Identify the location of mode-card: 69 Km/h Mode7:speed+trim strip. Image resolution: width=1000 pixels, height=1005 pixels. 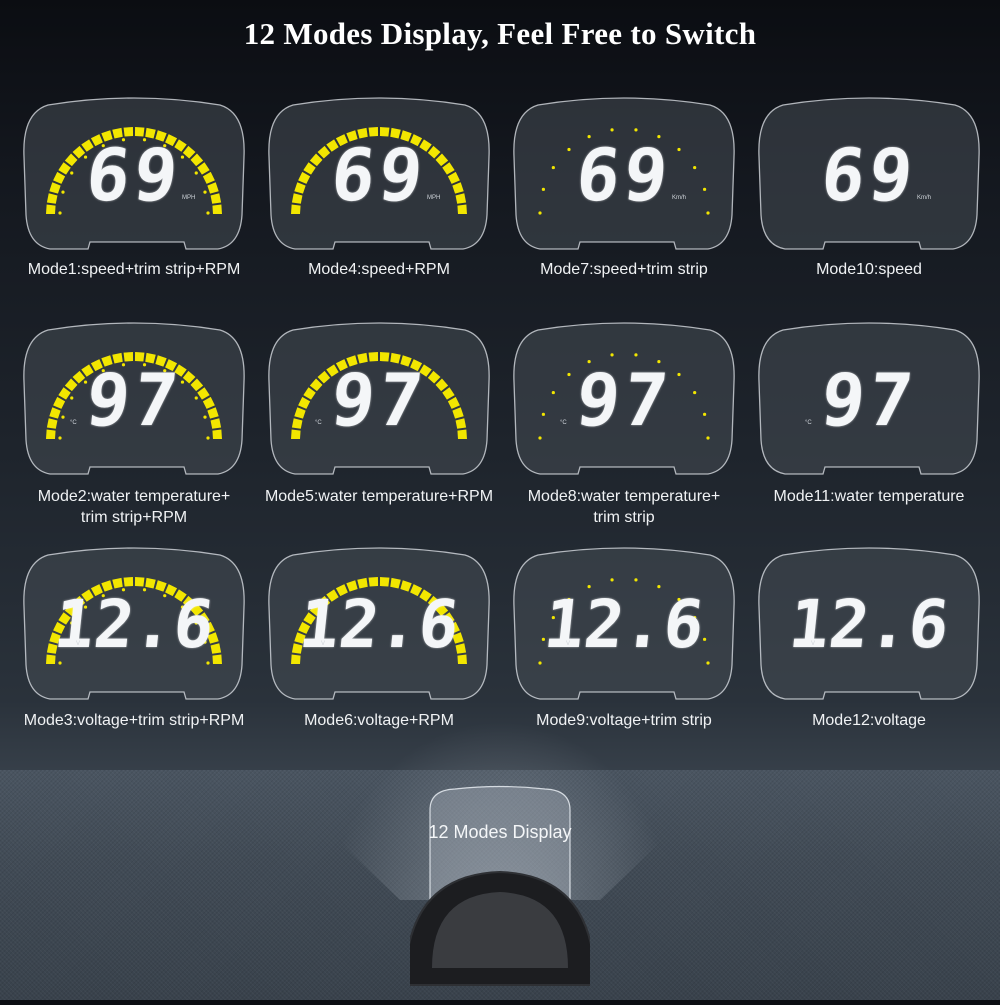
(624, 187).